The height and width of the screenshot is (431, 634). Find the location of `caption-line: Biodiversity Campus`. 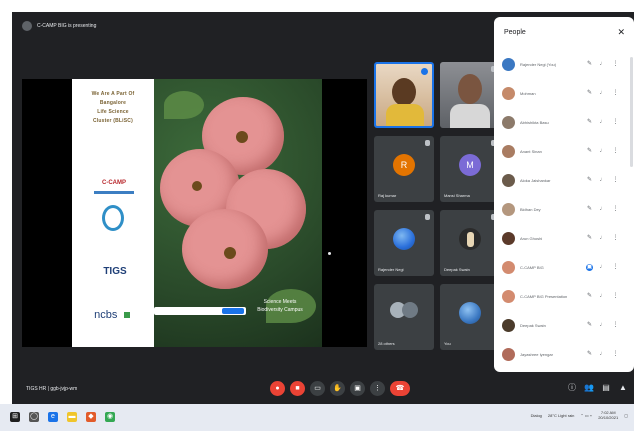

caption-line: Biodiversity Campus is located at coordinates (280, 310).